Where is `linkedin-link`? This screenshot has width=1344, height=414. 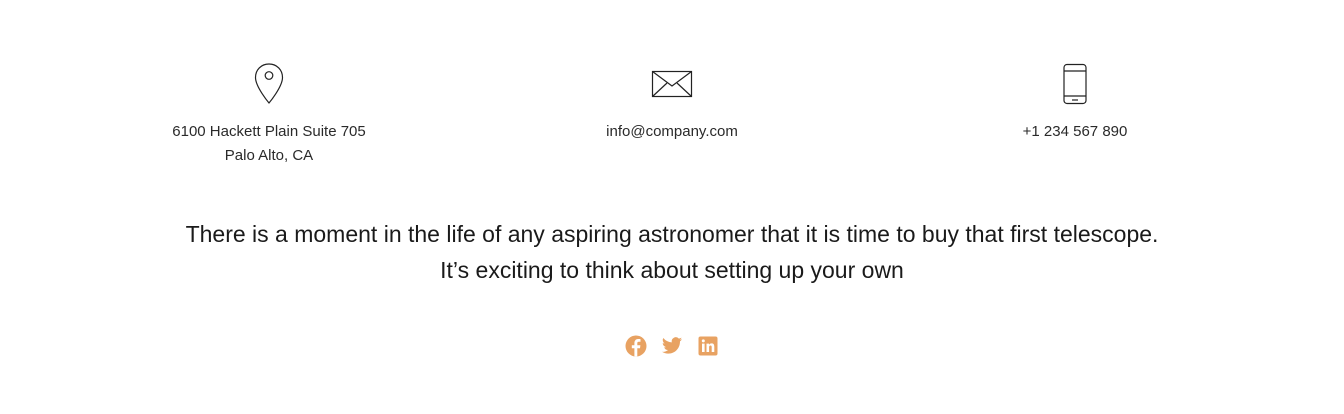 linkedin-link is located at coordinates (708, 346).